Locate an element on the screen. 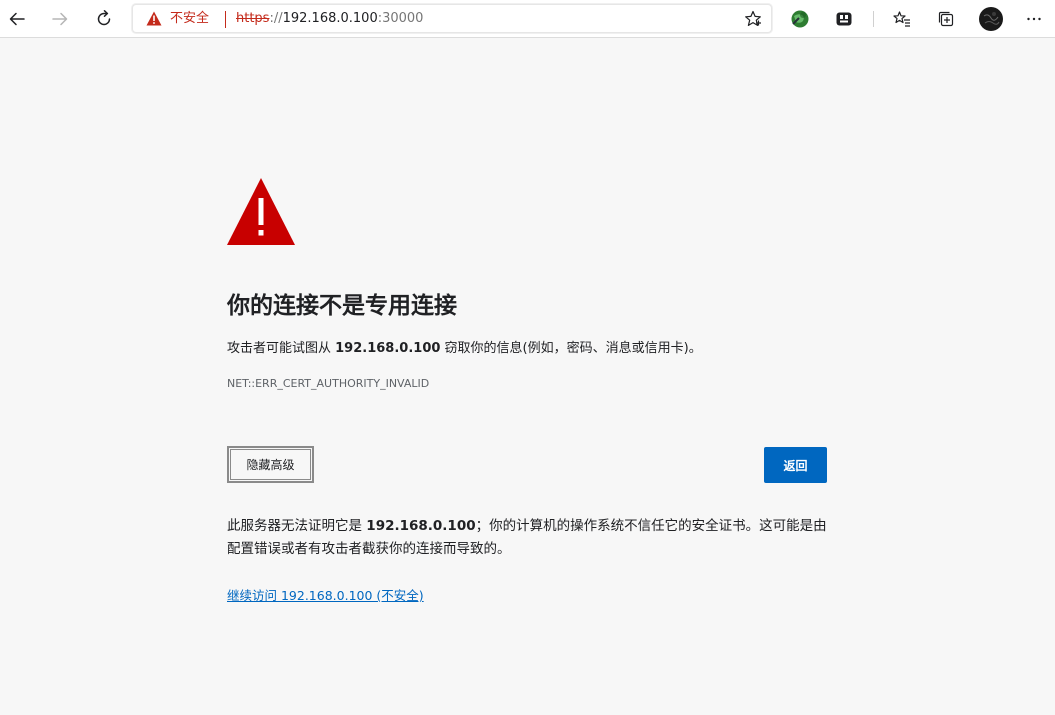 The image size is (1055, 715). not-secure-label: 不安全 is located at coordinates (189, 18).